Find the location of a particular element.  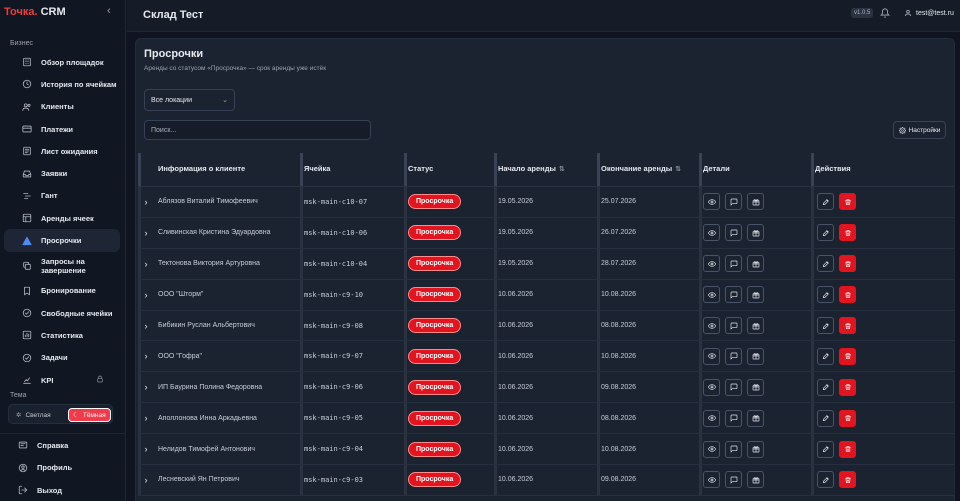

sidebar-item: Лист ожидания is located at coordinates (62, 151).